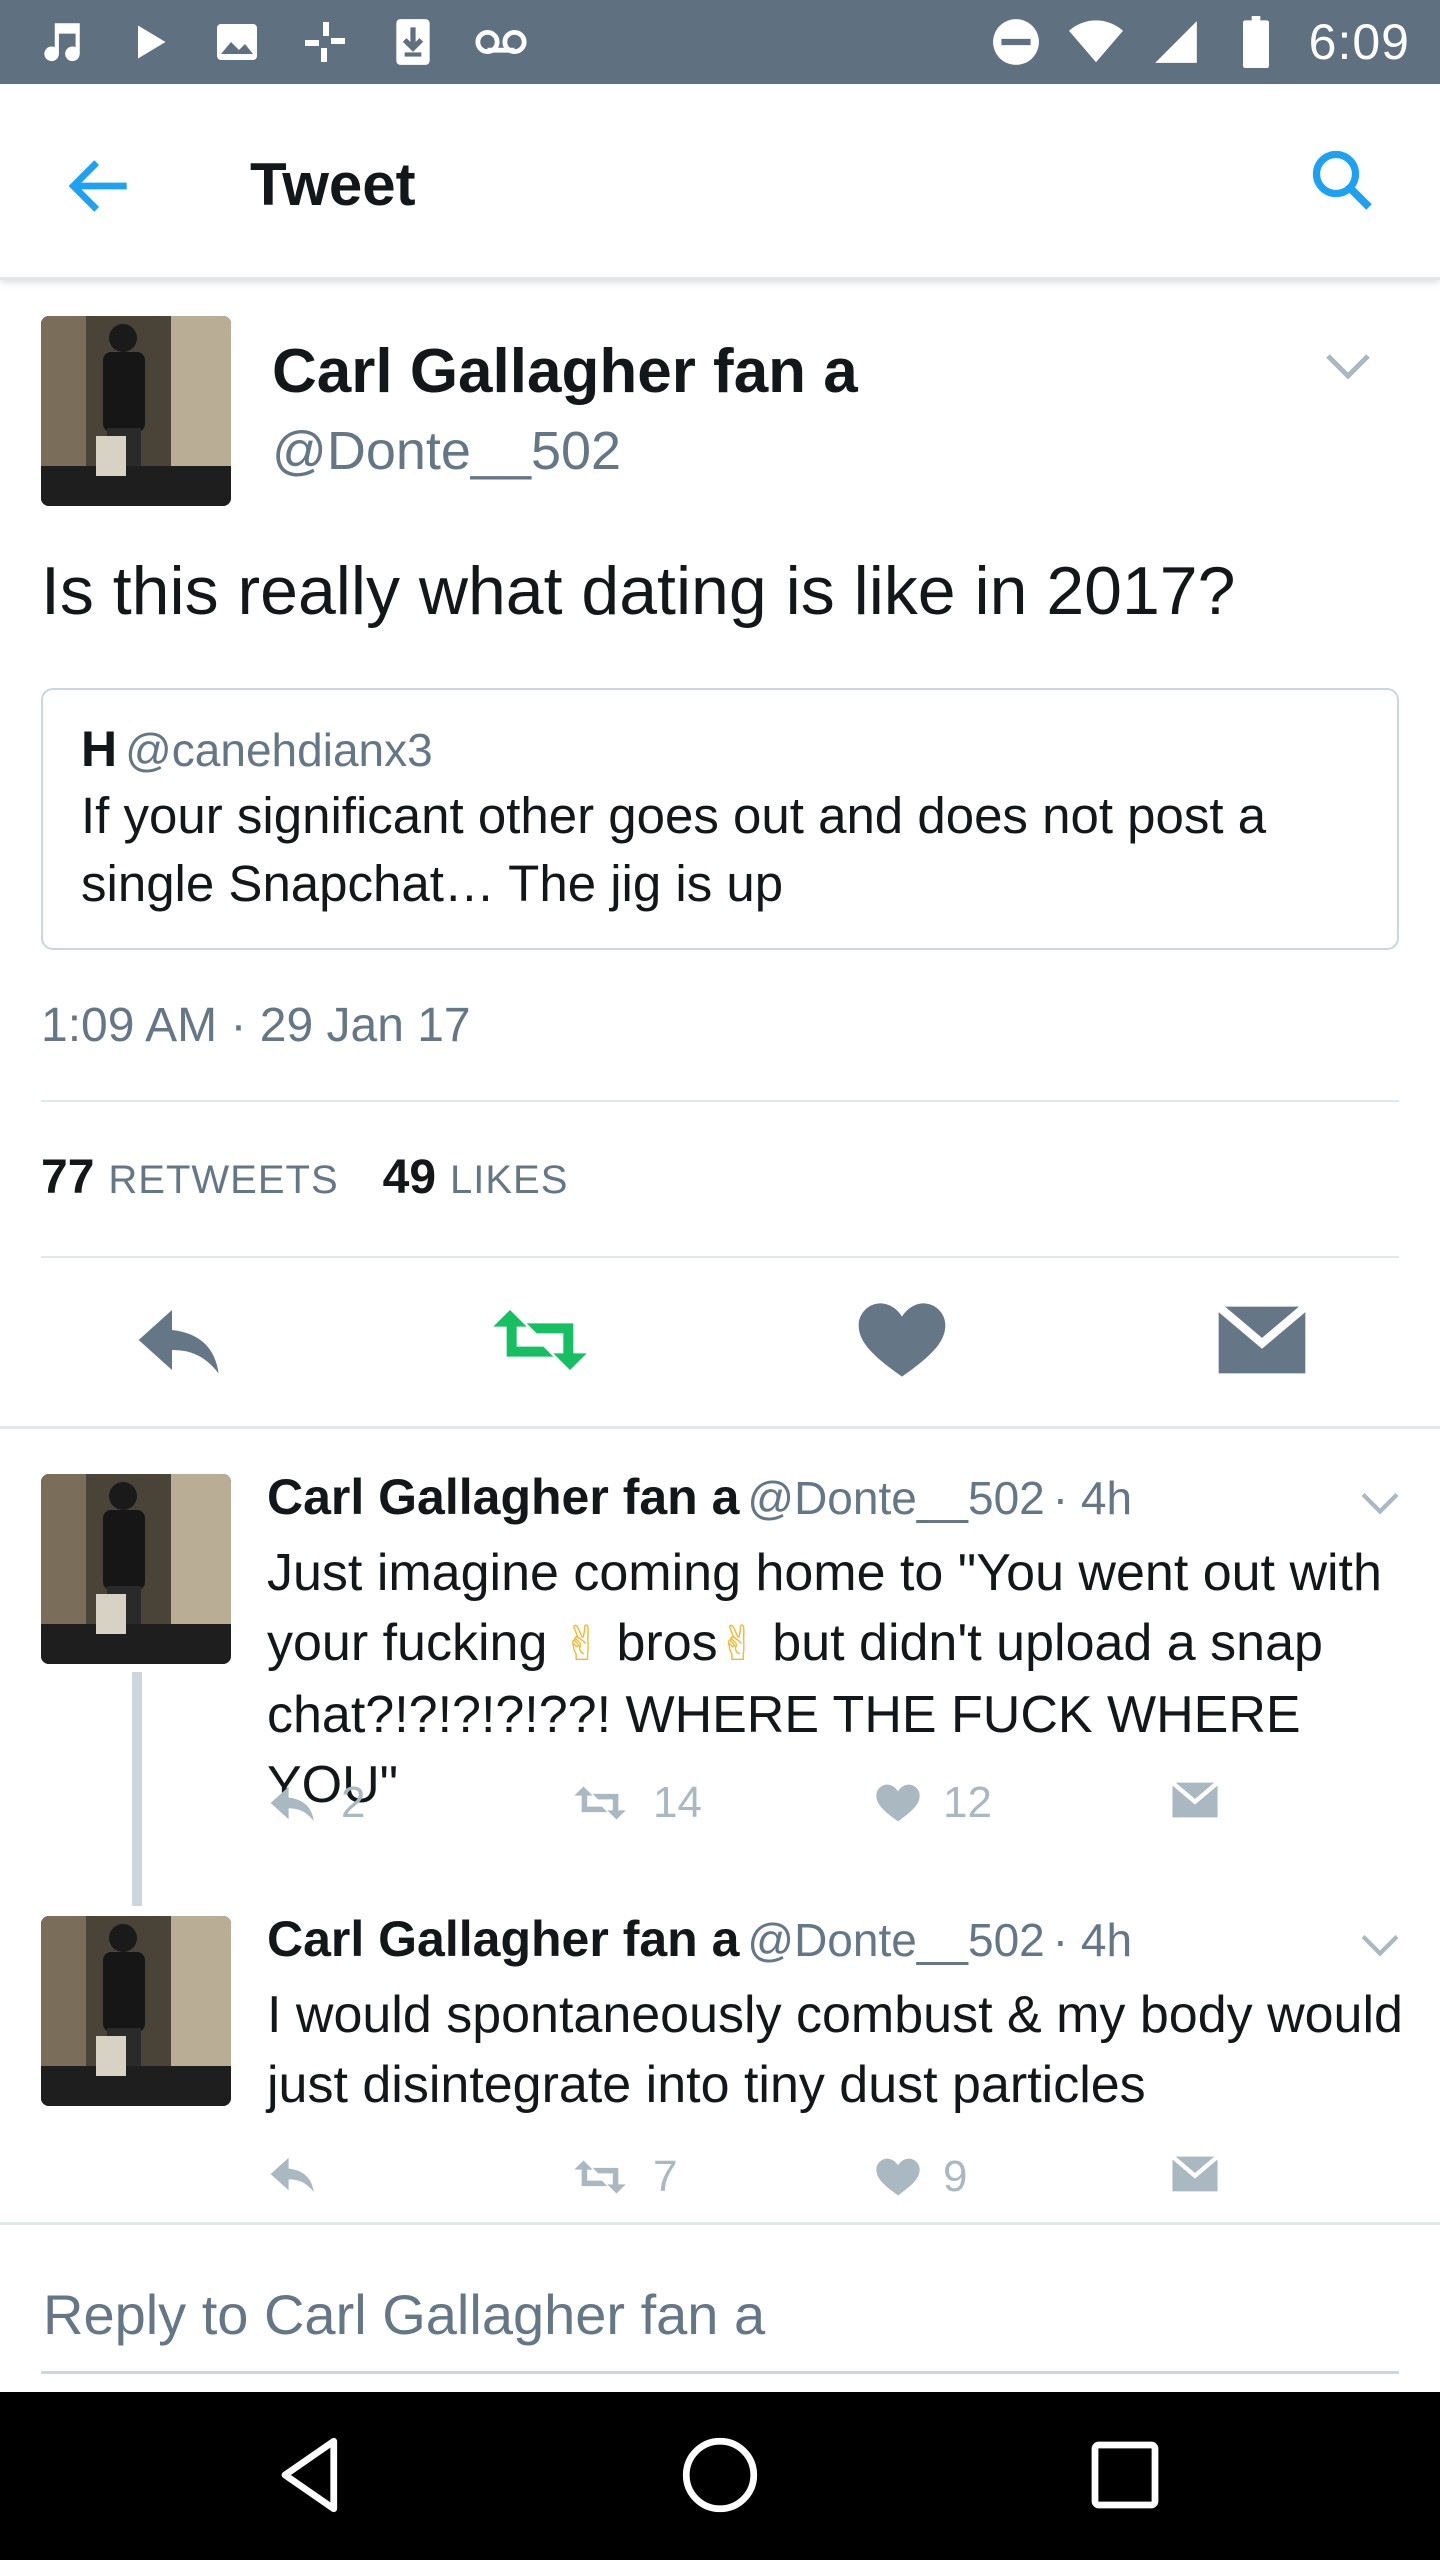  What do you see at coordinates (955, 2176) in the screenshot?
I see `like-count: 9` at bounding box center [955, 2176].